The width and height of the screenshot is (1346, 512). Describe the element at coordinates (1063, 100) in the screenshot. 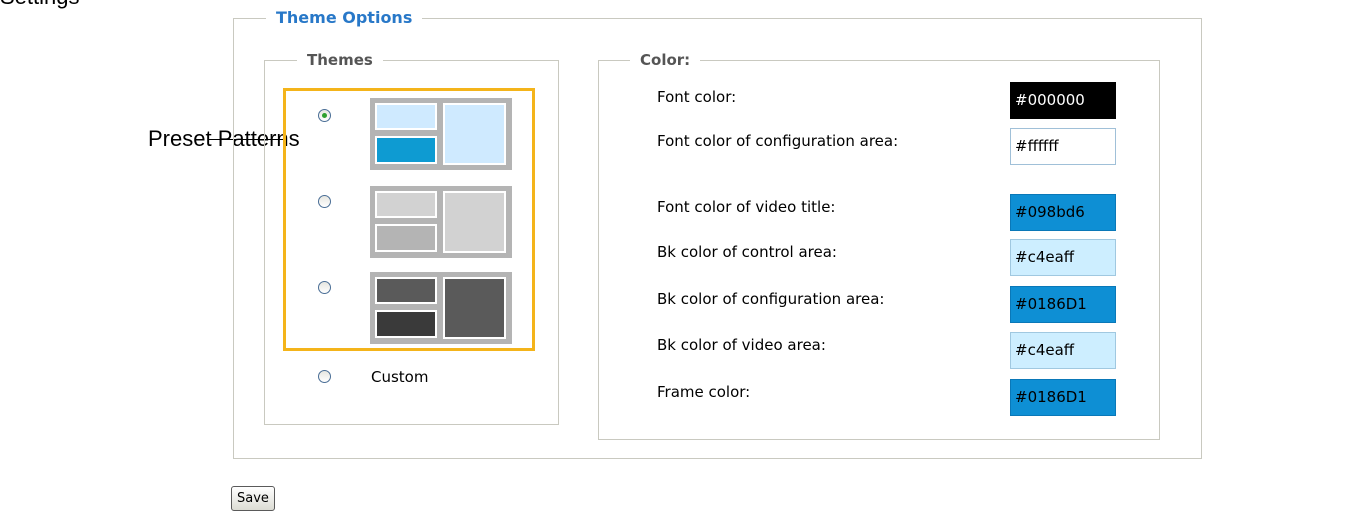

I see `font-color-field: #000000` at that location.